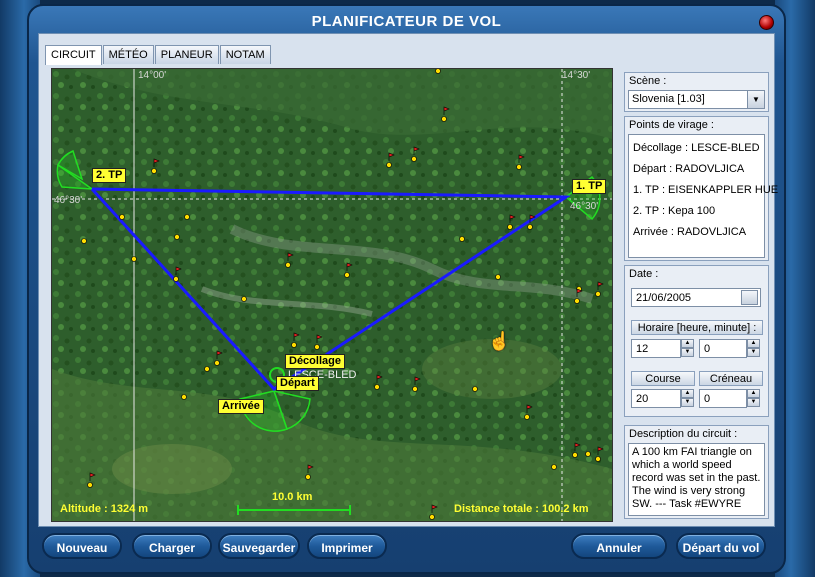  What do you see at coordinates (259, 546) in the screenshot?
I see `save-button: Sauvegarder` at bounding box center [259, 546].